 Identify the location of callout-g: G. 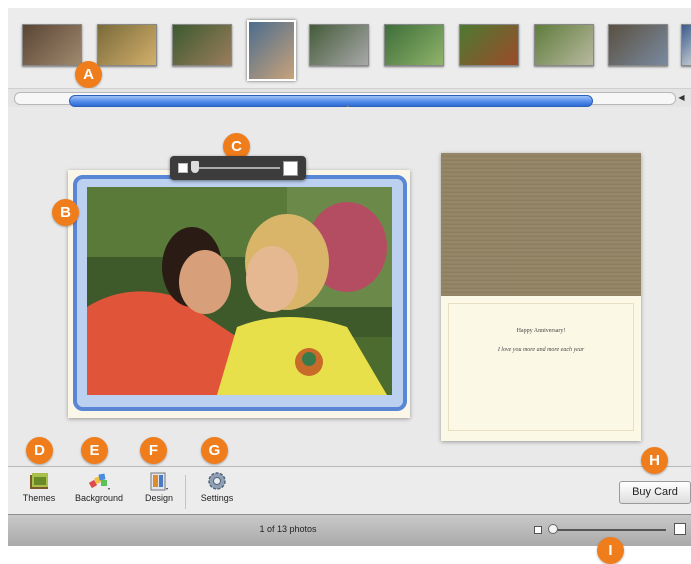
(214, 450).